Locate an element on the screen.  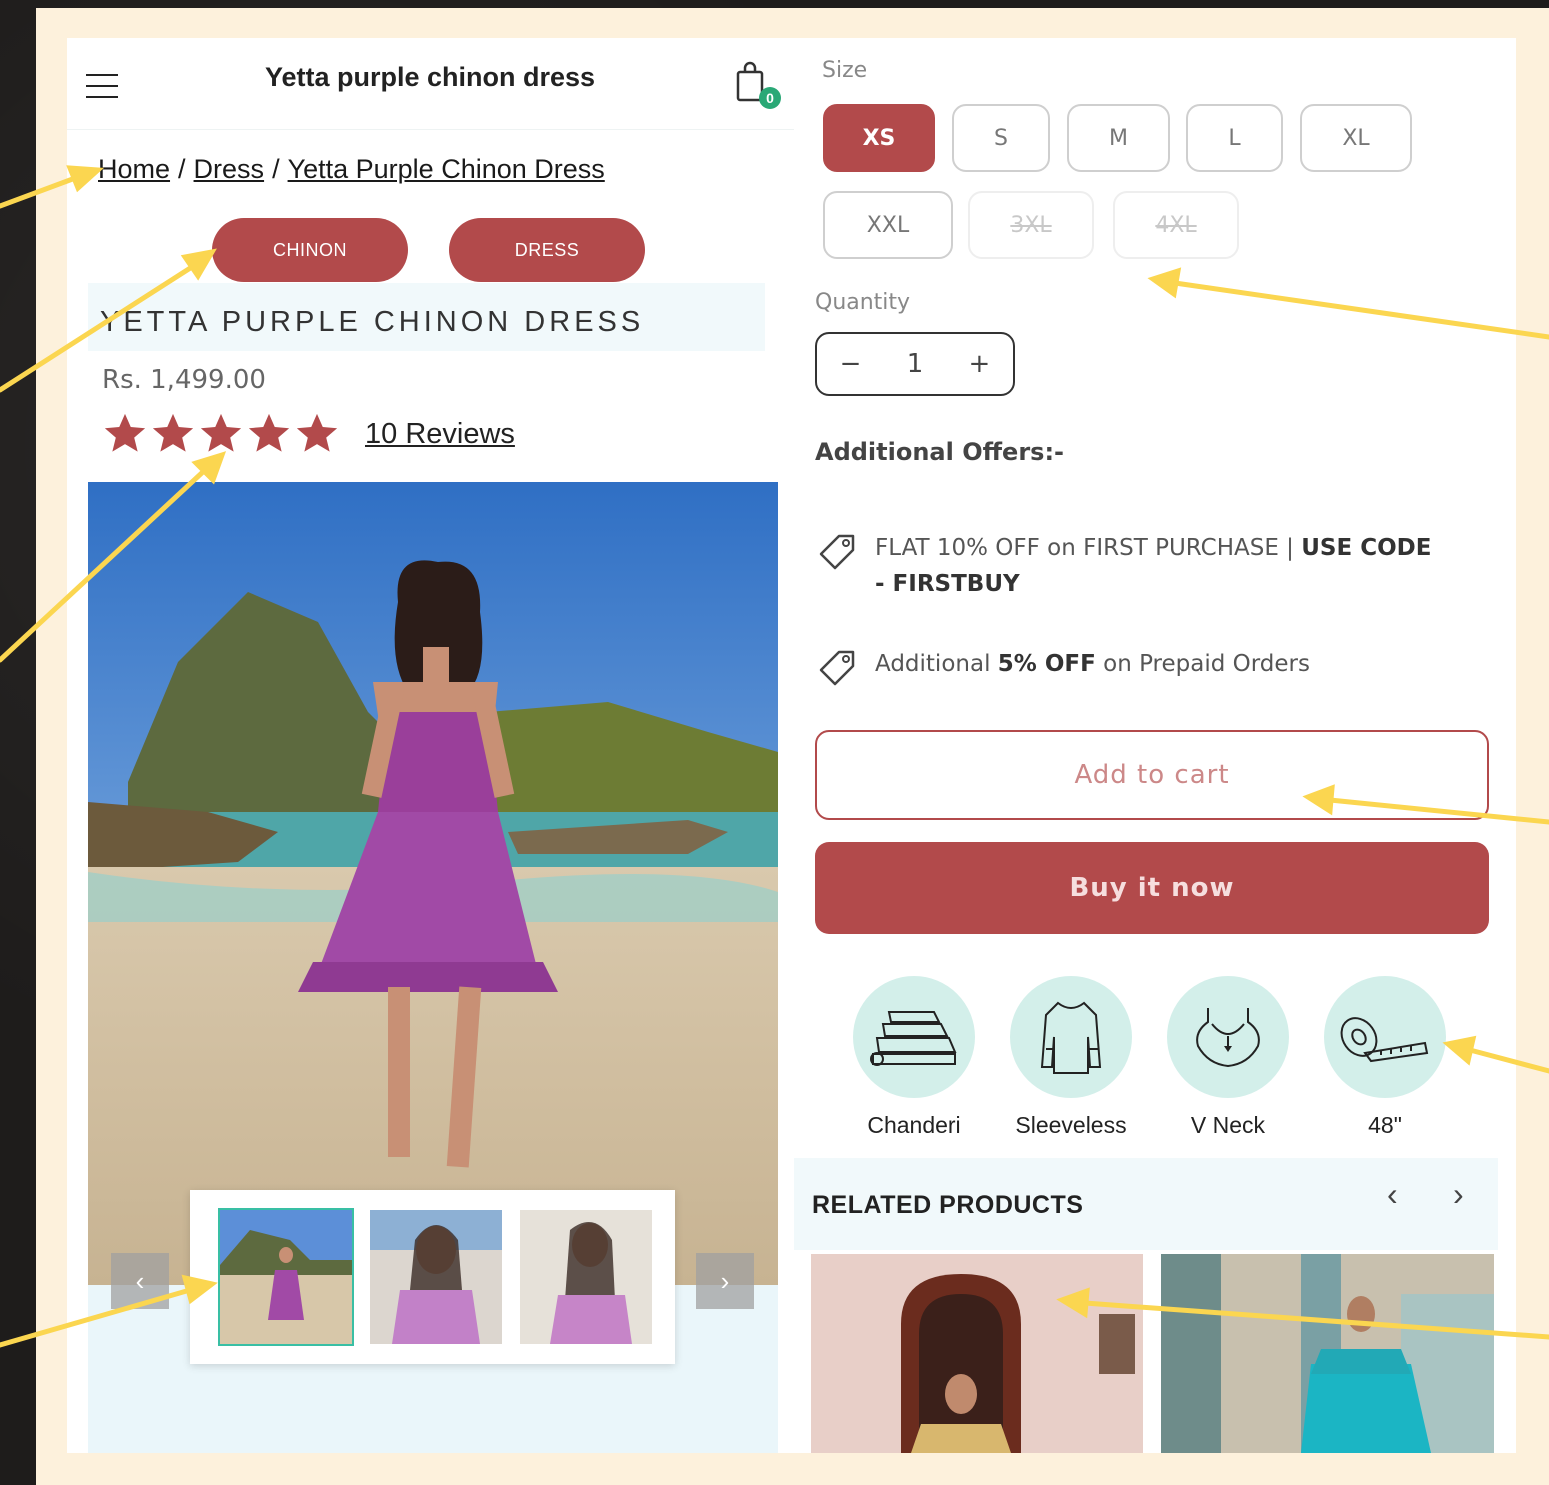
size-label: Size is located at coordinates (845, 70).